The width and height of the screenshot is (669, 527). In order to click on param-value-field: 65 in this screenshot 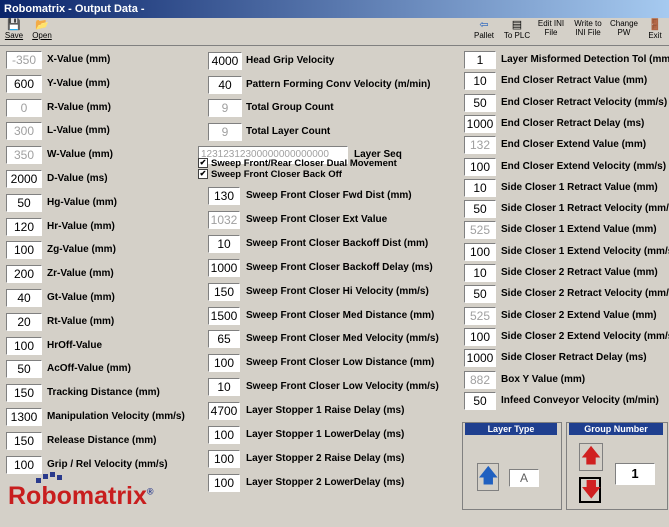, I will do `click(224, 339)`.